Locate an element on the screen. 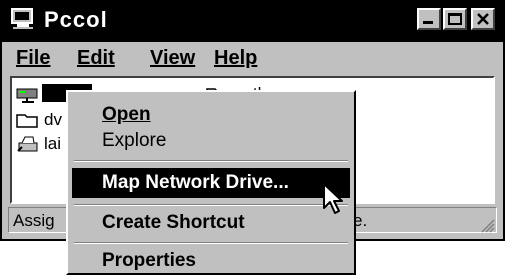 This screenshot has width=505, height=276. maximize-icon is located at coordinates (455, 19).